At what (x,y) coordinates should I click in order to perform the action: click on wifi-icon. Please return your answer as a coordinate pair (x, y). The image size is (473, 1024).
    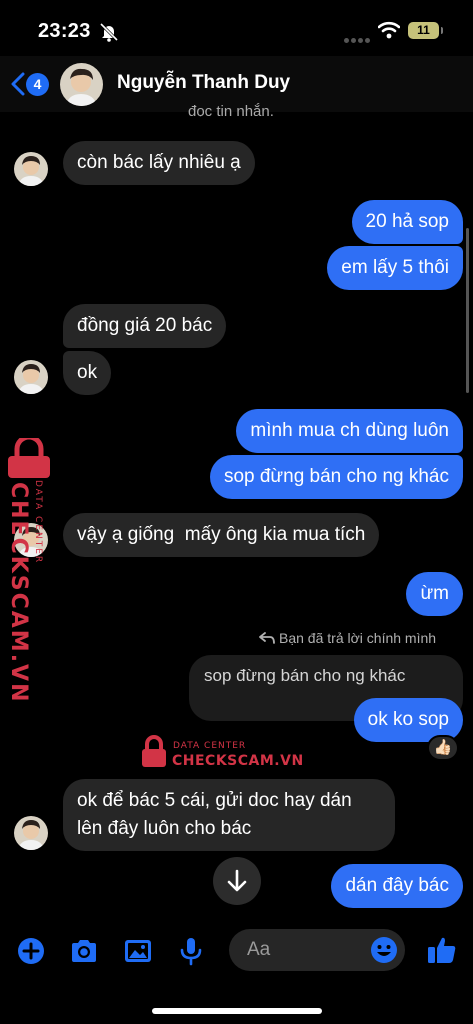
    Looking at the image, I should click on (389, 30).